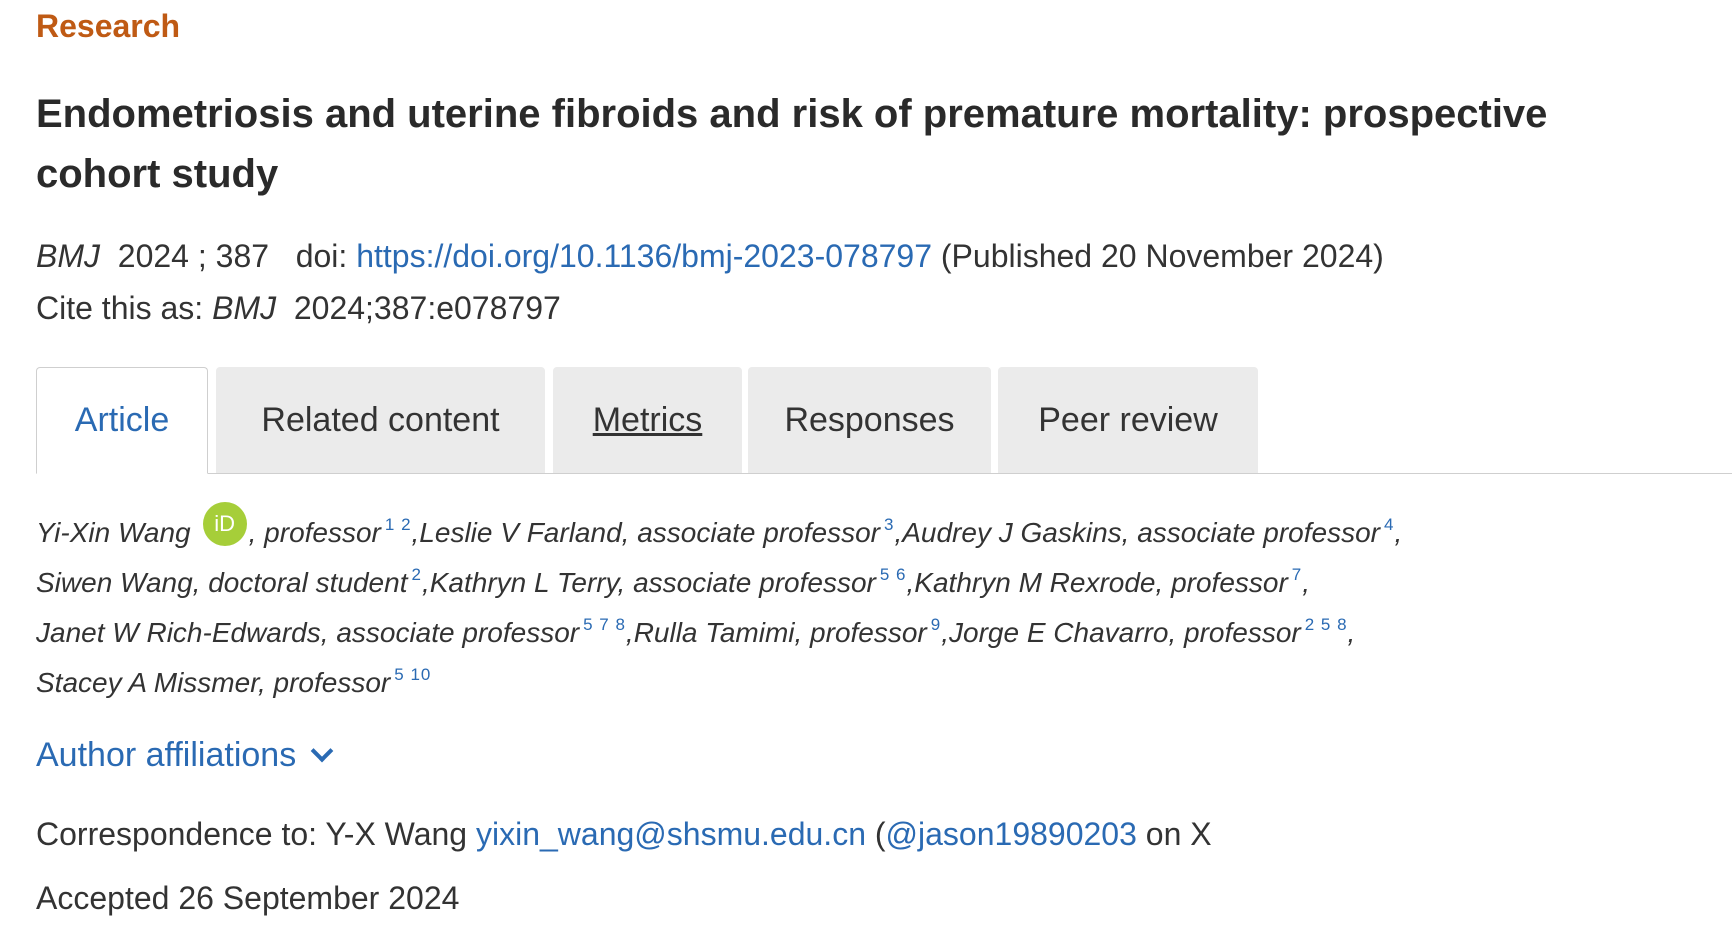 Image resolution: width=1732 pixels, height=934 pixels. What do you see at coordinates (248, 898) in the screenshot?
I see `accepted-date: Accepted 26 September 2024` at bounding box center [248, 898].